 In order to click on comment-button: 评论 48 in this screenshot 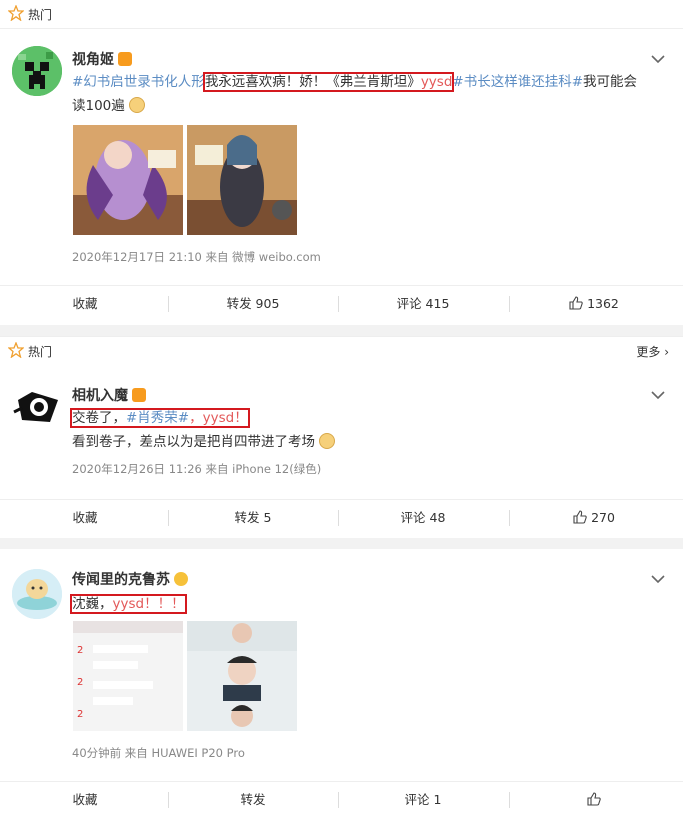, I will do `click(423, 518)`.